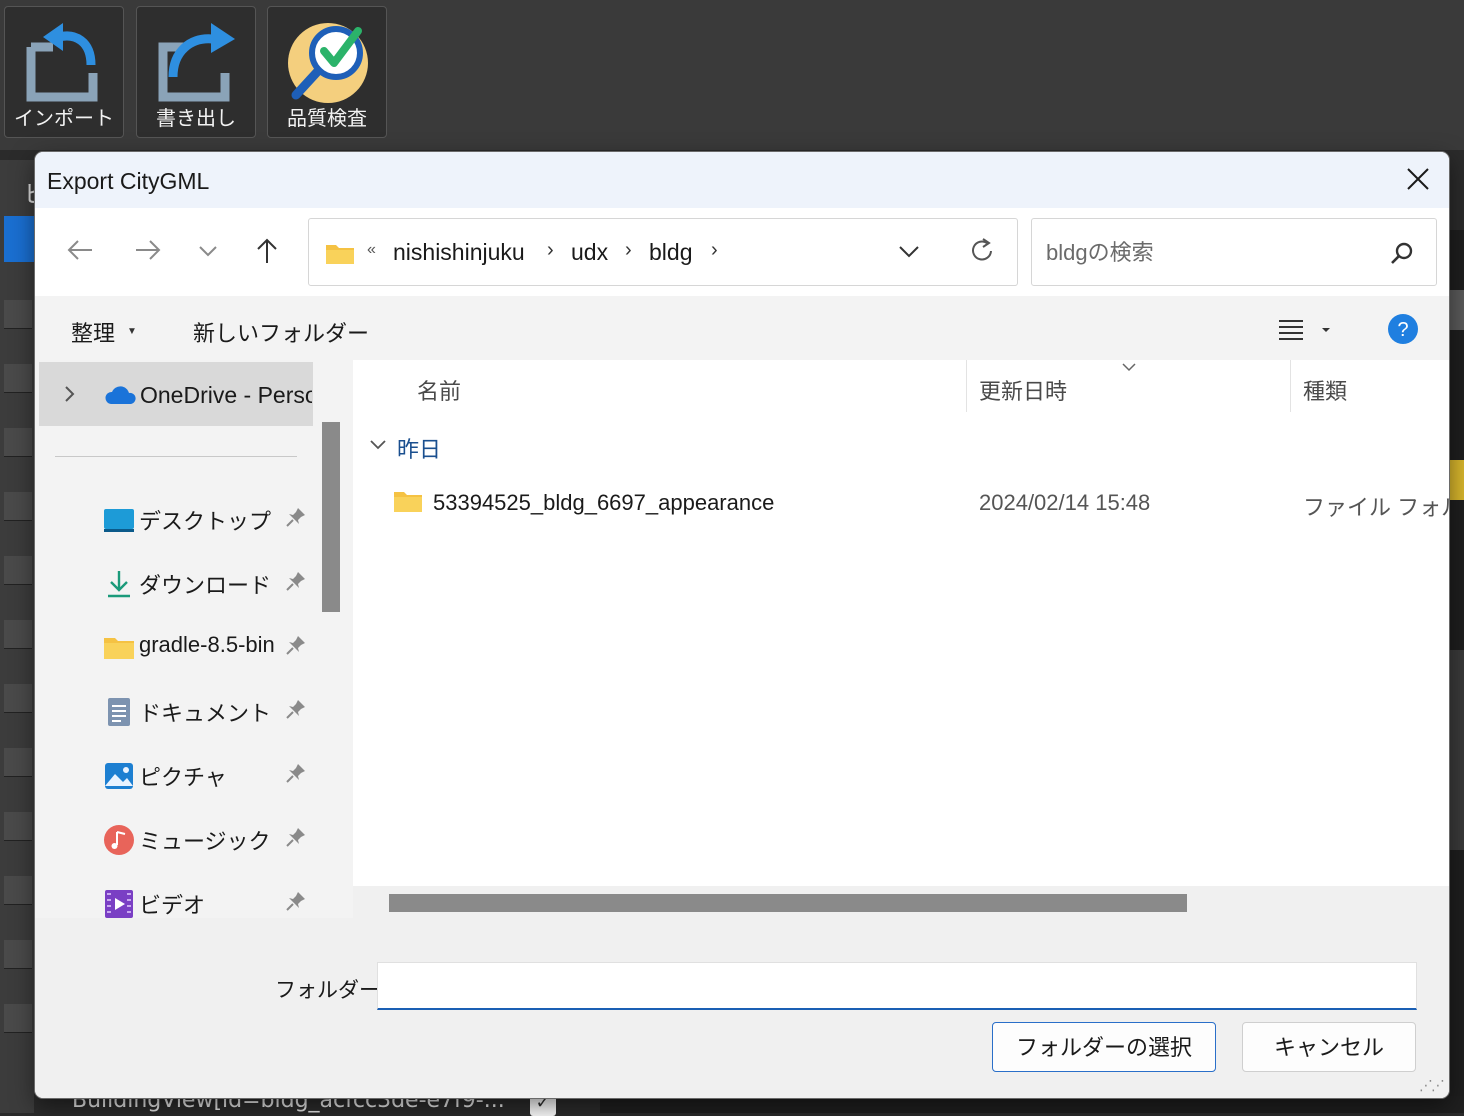  Describe the element at coordinates (1023, 390) in the screenshot. I see `column-header-modified: 更新日時` at that location.